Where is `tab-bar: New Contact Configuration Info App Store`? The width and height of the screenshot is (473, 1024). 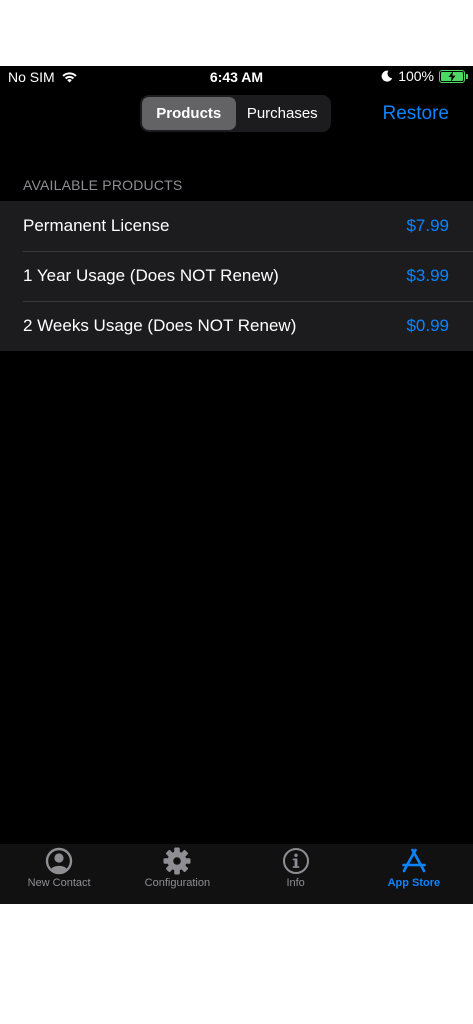
tab-bar: New Contact Configuration Info App Store is located at coordinates (236, 874).